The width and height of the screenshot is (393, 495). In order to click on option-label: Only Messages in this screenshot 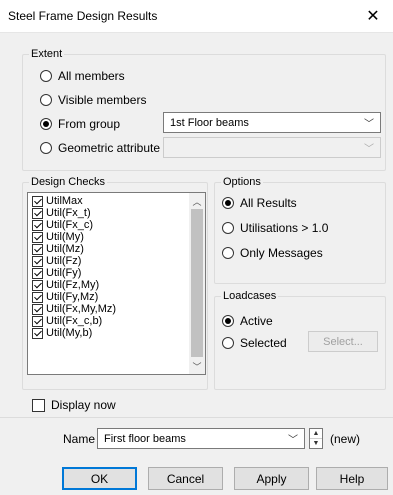, I will do `click(281, 253)`.